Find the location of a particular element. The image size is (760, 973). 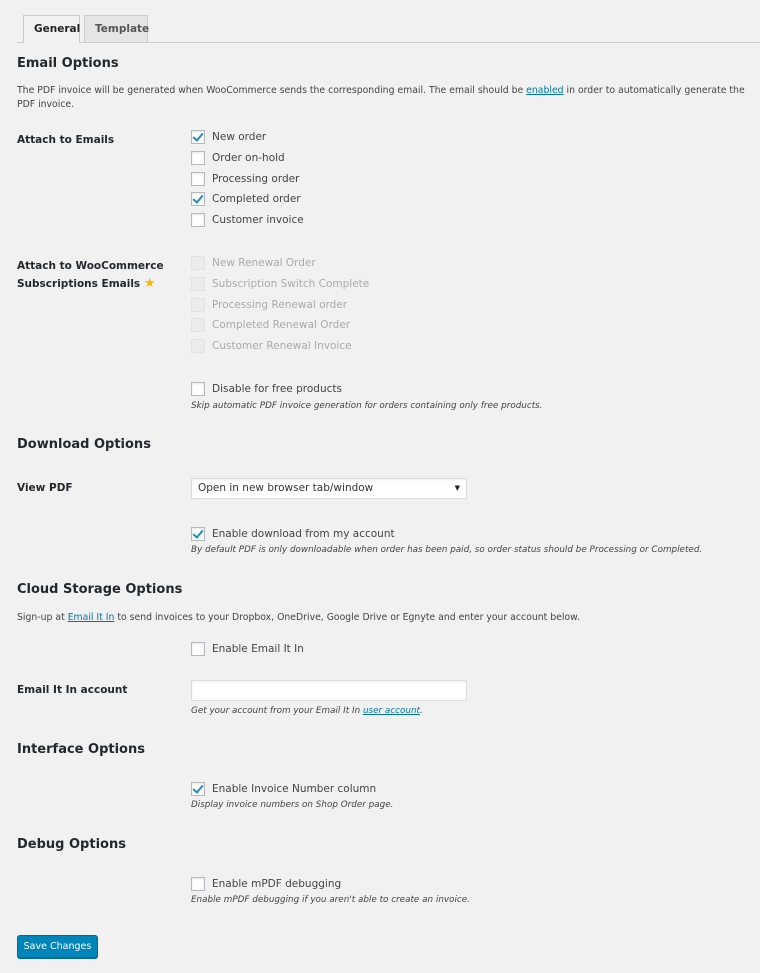

checkbox-label: Enable Invoice Number column is located at coordinates (294, 789).